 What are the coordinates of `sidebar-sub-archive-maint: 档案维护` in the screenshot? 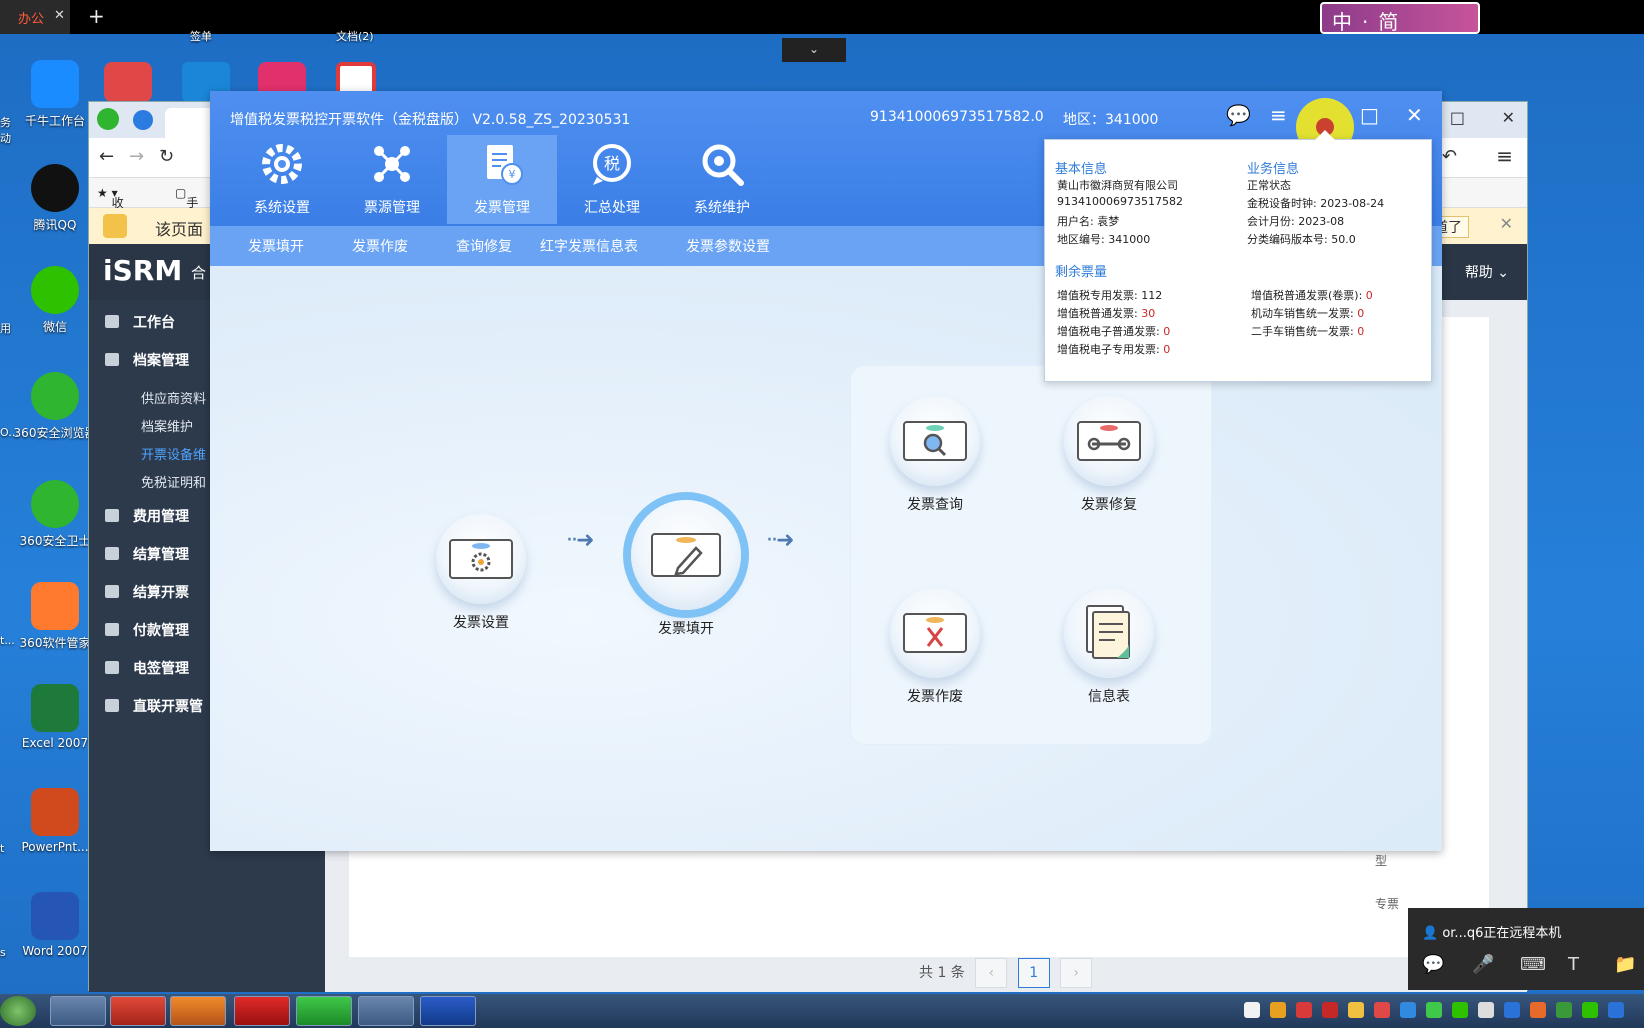 It's located at (167, 425).